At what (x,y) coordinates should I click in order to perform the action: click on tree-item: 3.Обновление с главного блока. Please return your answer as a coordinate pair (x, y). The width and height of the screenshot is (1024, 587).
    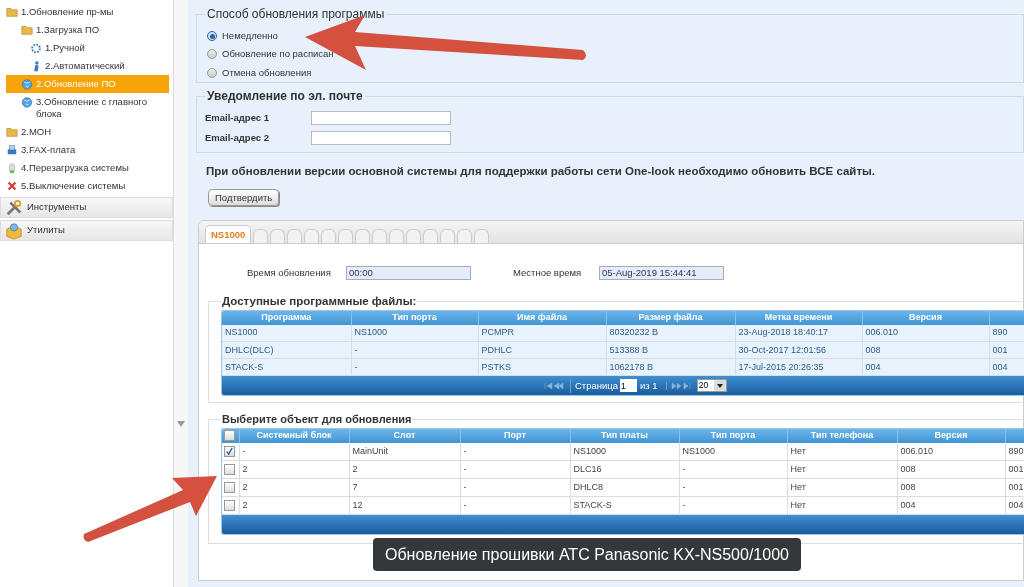
    Looking at the image, I should click on (87, 108).